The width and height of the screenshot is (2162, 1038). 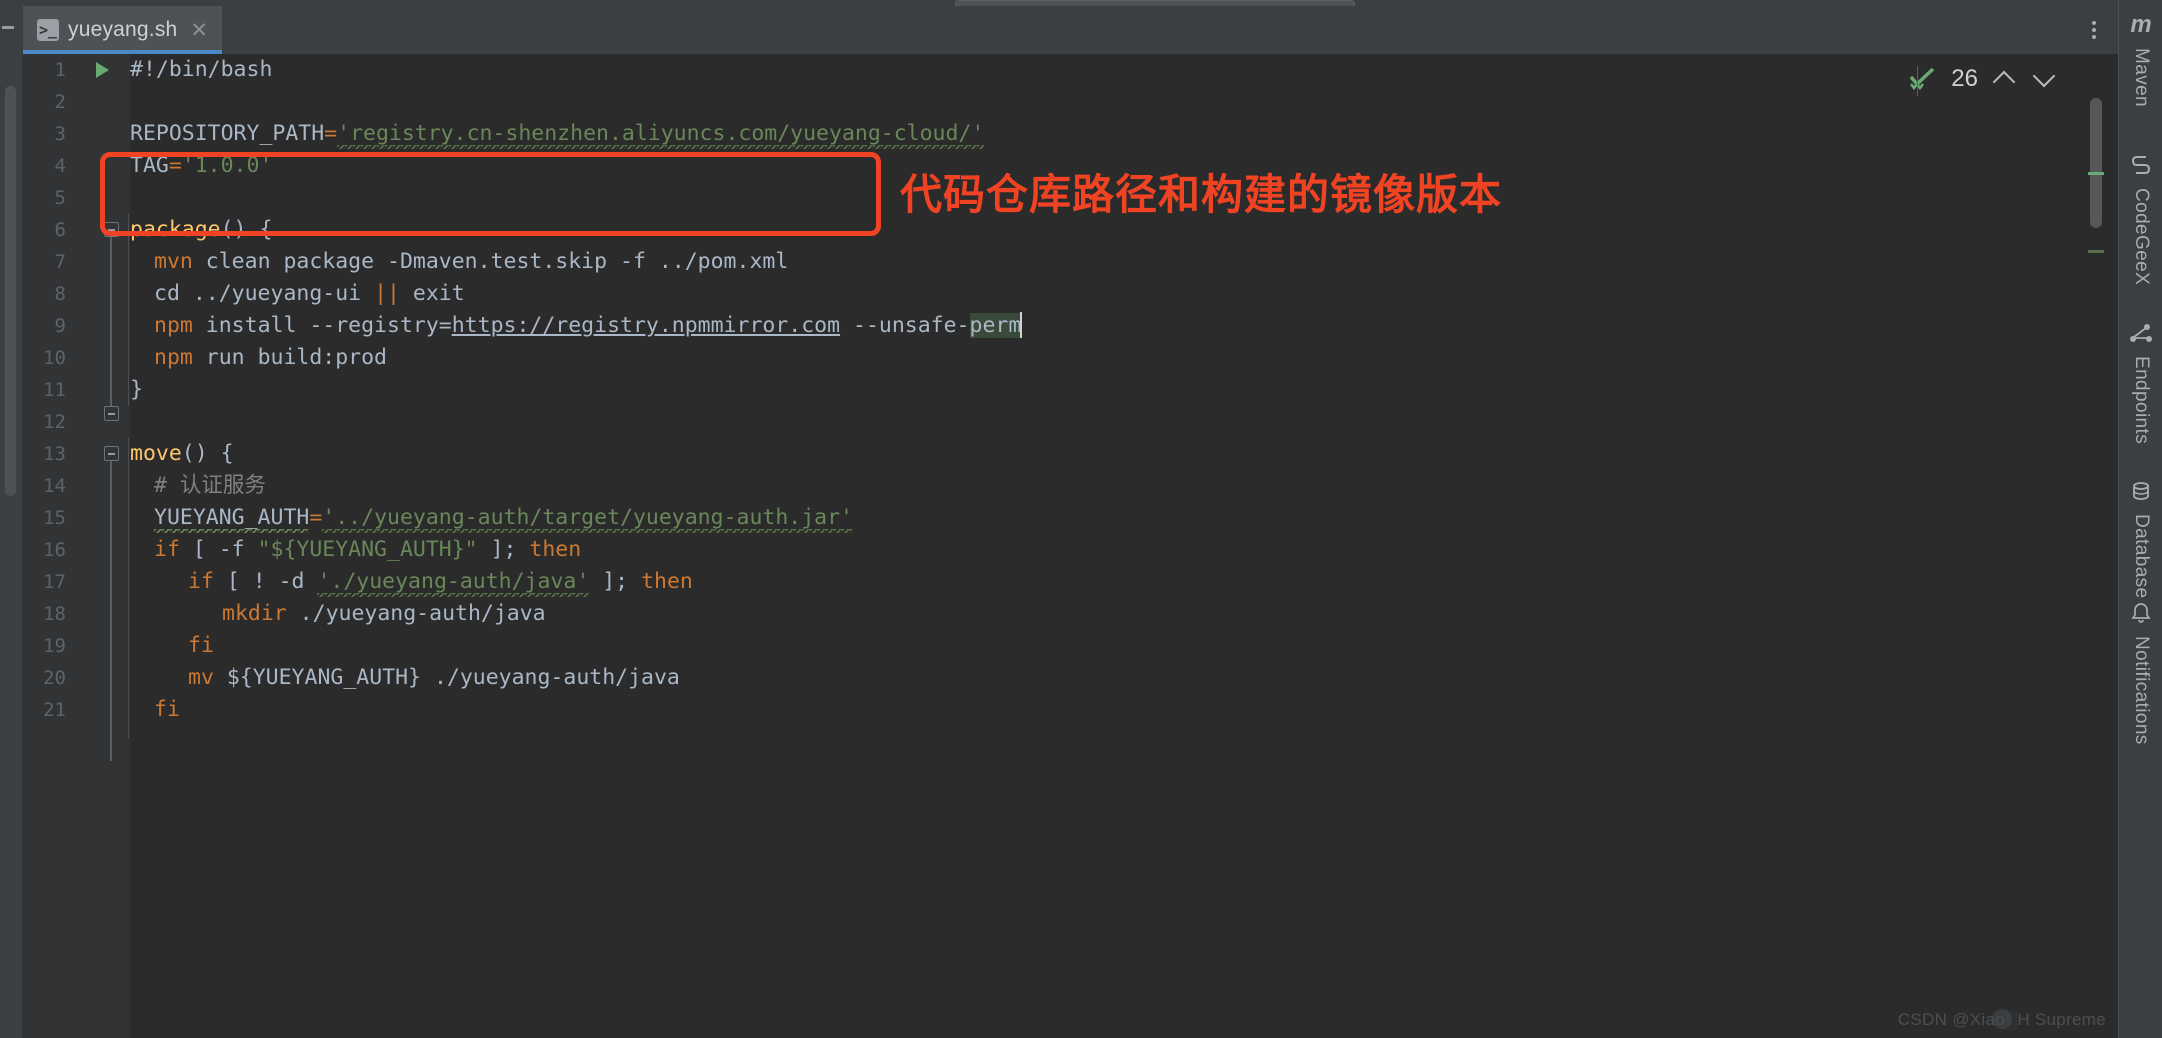 I want to click on line-number: 11, so click(x=54, y=390).